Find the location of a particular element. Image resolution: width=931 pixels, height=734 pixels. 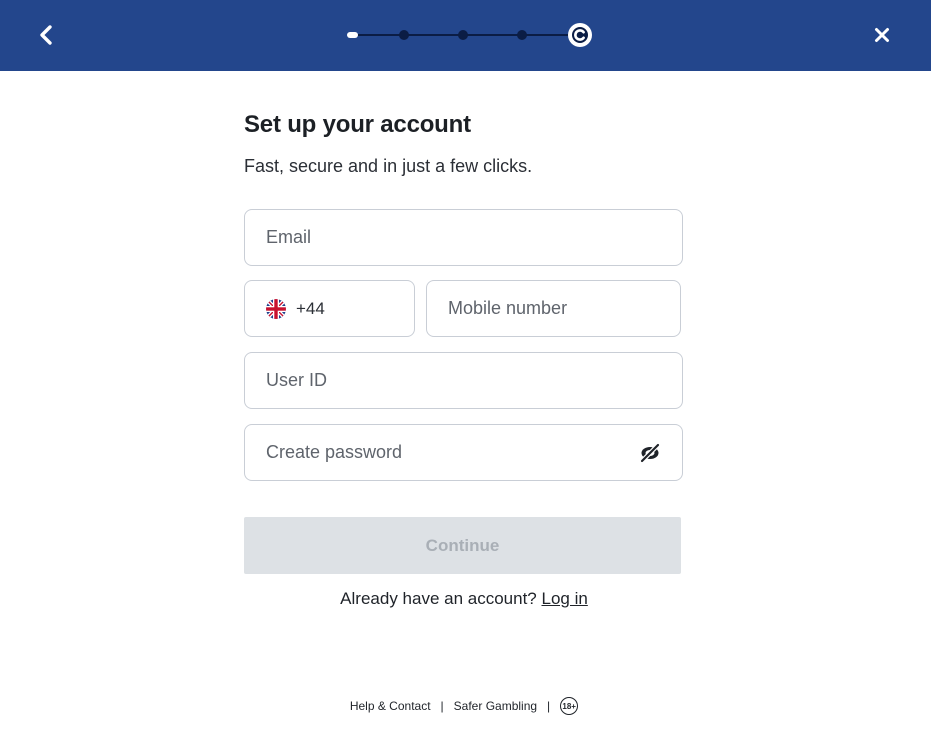

password-field is located at coordinates (446, 452).